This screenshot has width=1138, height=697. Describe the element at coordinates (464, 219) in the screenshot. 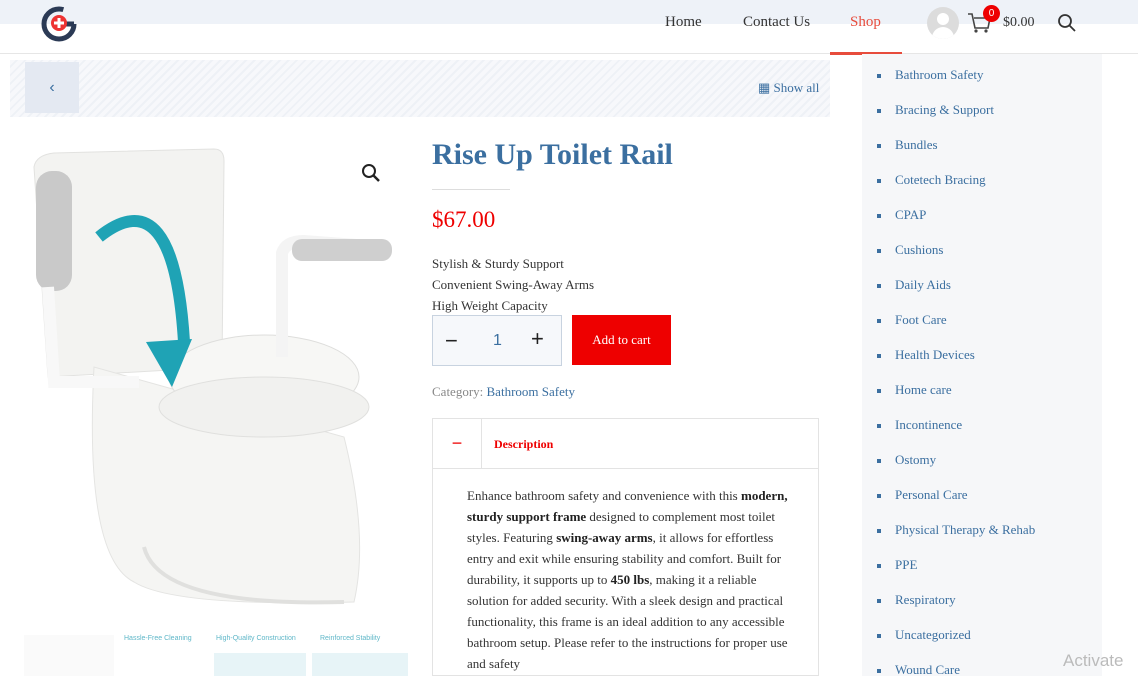

I see `product-price: $67.00` at that location.